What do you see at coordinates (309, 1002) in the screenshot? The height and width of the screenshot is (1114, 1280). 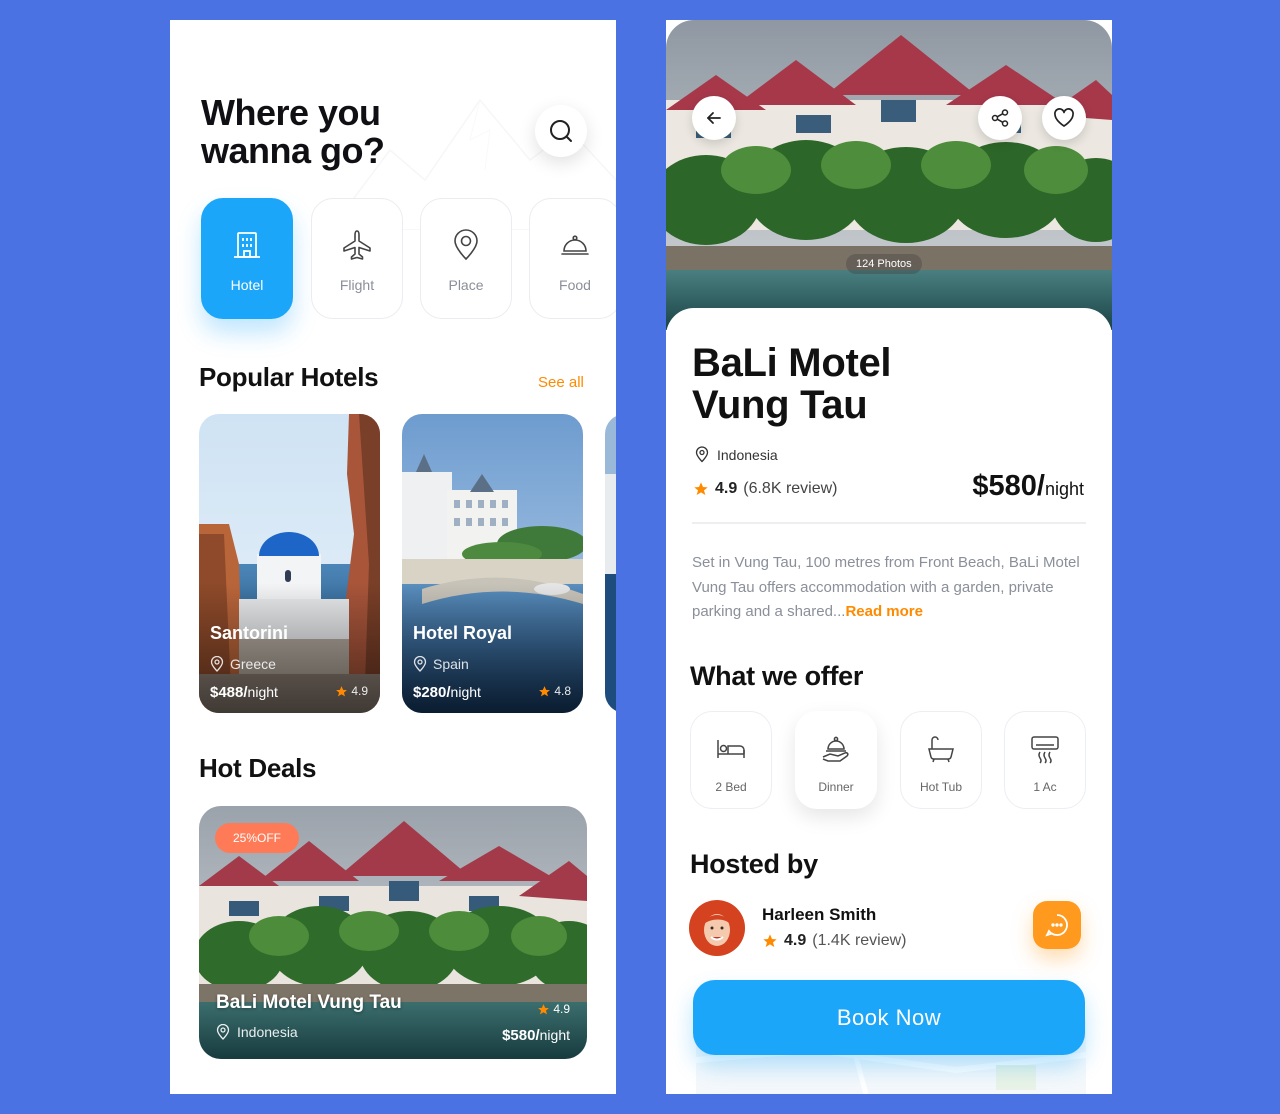 I see `deal-name: BaLi Motel Vung Tau` at bounding box center [309, 1002].